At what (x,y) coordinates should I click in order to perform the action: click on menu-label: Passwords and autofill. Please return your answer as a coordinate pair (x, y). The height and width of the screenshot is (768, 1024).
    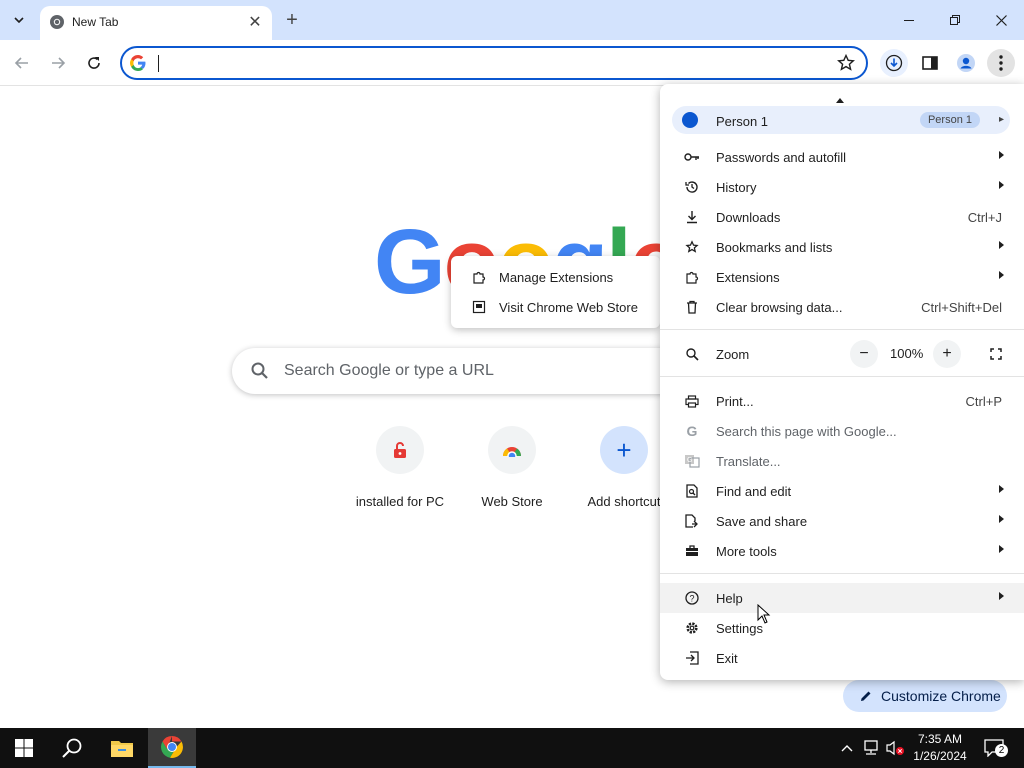
    Looking at the image, I should click on (781, 157).